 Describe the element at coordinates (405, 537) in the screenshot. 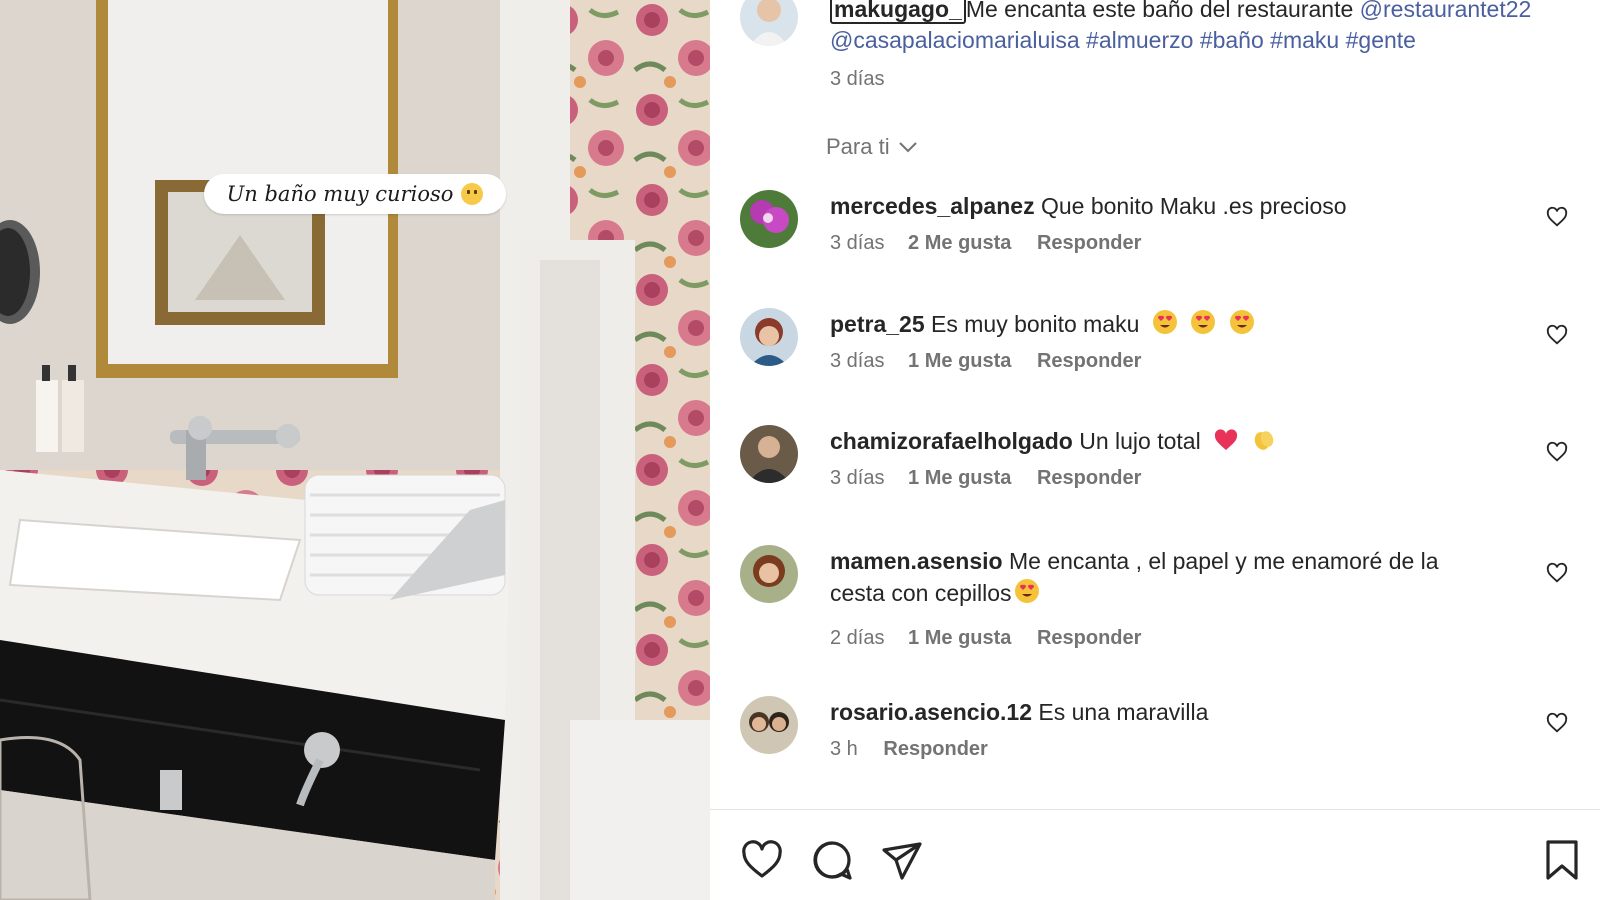

I see `towels` at that location.